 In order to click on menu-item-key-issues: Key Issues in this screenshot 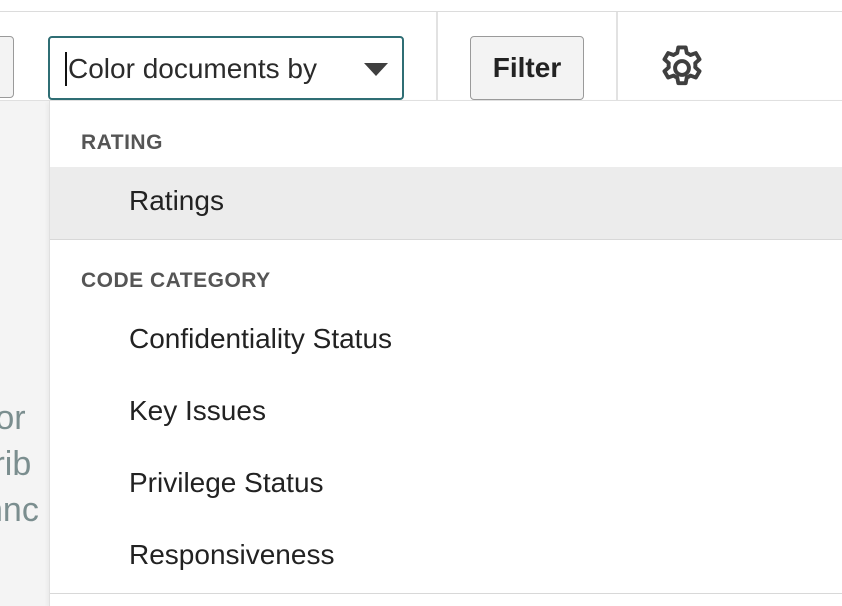, I will do `click(446, 413)`.